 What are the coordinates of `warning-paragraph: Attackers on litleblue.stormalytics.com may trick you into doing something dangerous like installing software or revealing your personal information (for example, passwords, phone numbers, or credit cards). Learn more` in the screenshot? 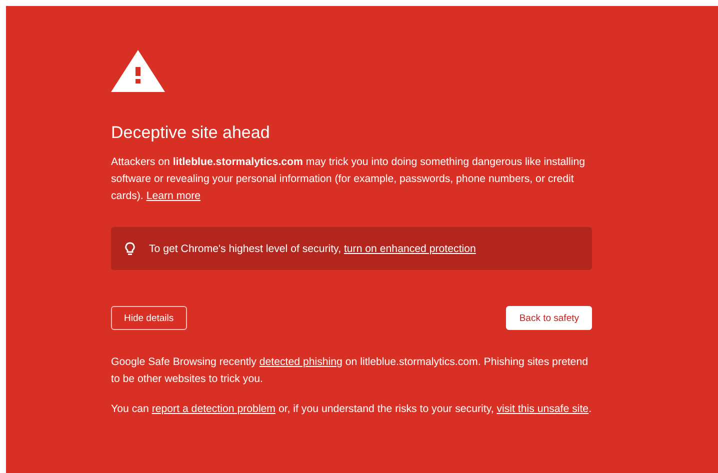 It's located at (348, 179).